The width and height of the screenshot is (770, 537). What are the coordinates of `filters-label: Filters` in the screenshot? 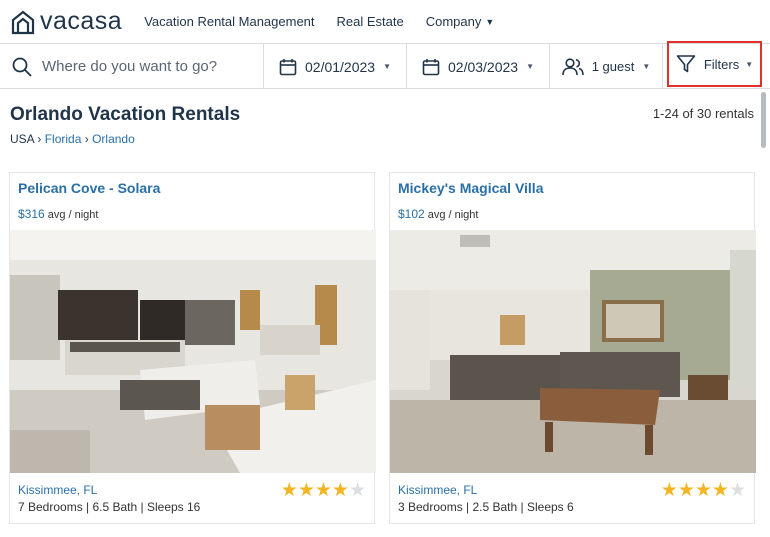 It's located at (721, 64).